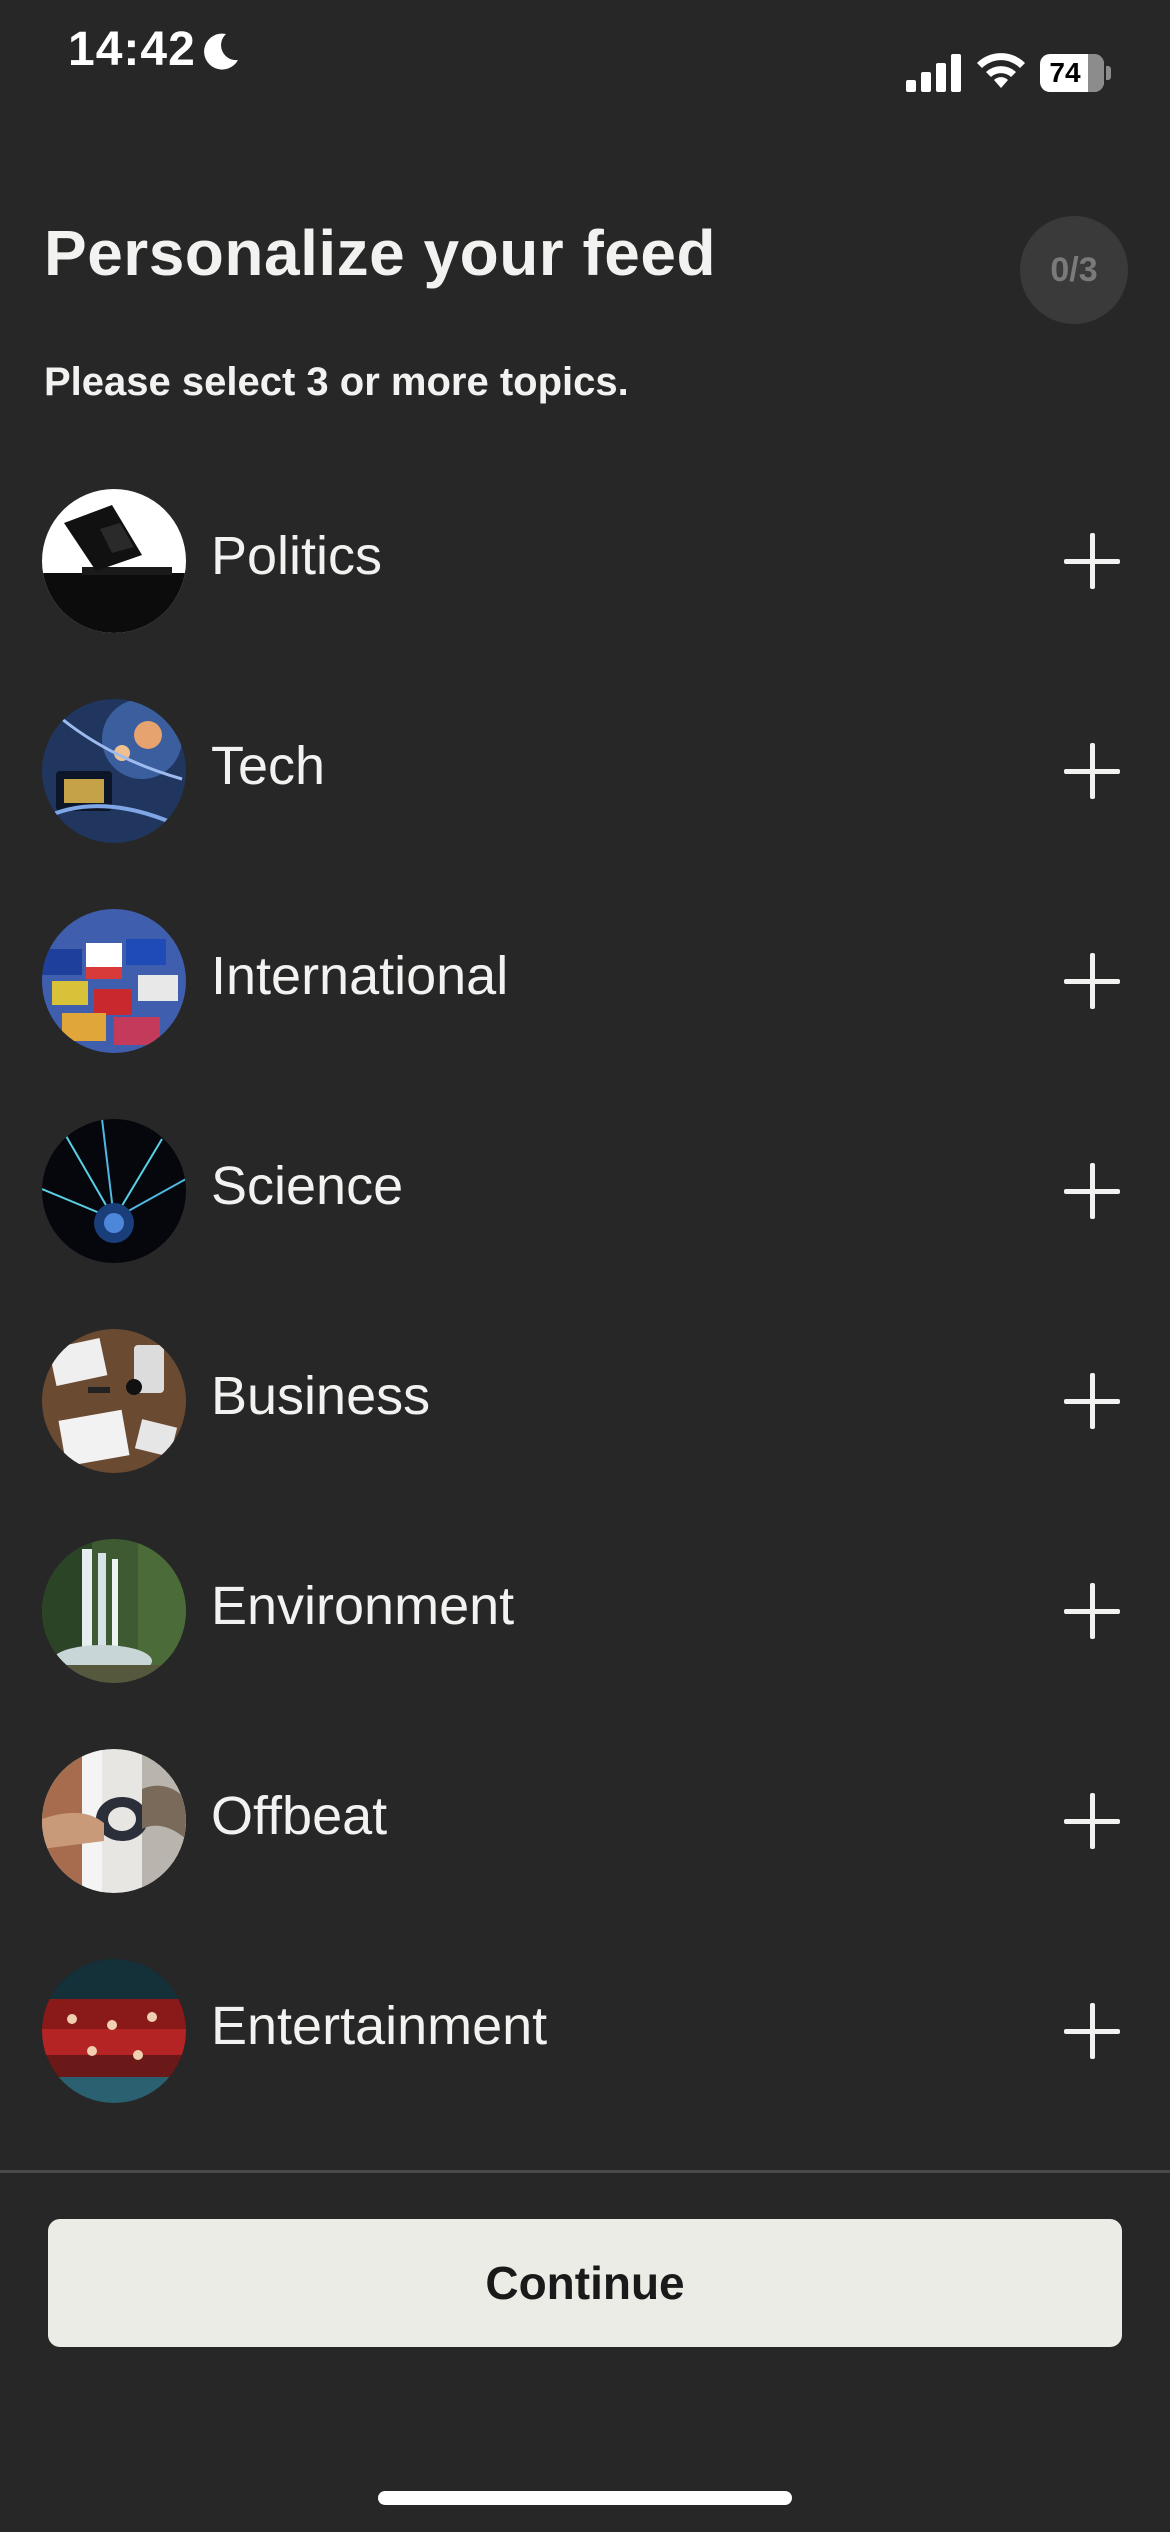 This screenshot has height=2532, width=1170. I want to click on battery-body: 74, so click(1072, 73).